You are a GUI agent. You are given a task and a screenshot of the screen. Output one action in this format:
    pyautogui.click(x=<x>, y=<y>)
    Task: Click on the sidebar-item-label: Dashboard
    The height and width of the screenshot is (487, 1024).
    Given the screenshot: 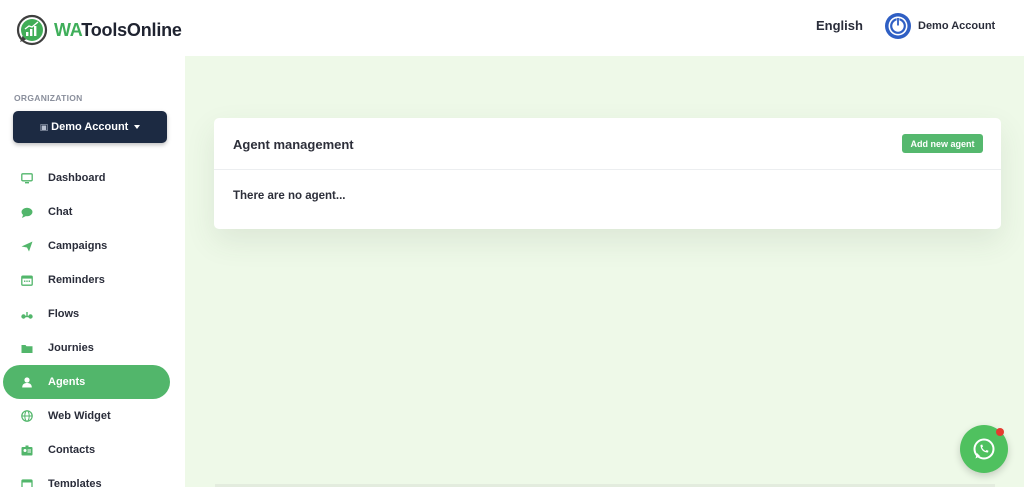 What is the action you would take?
    pyautogui.click(x=77, y=178)
    